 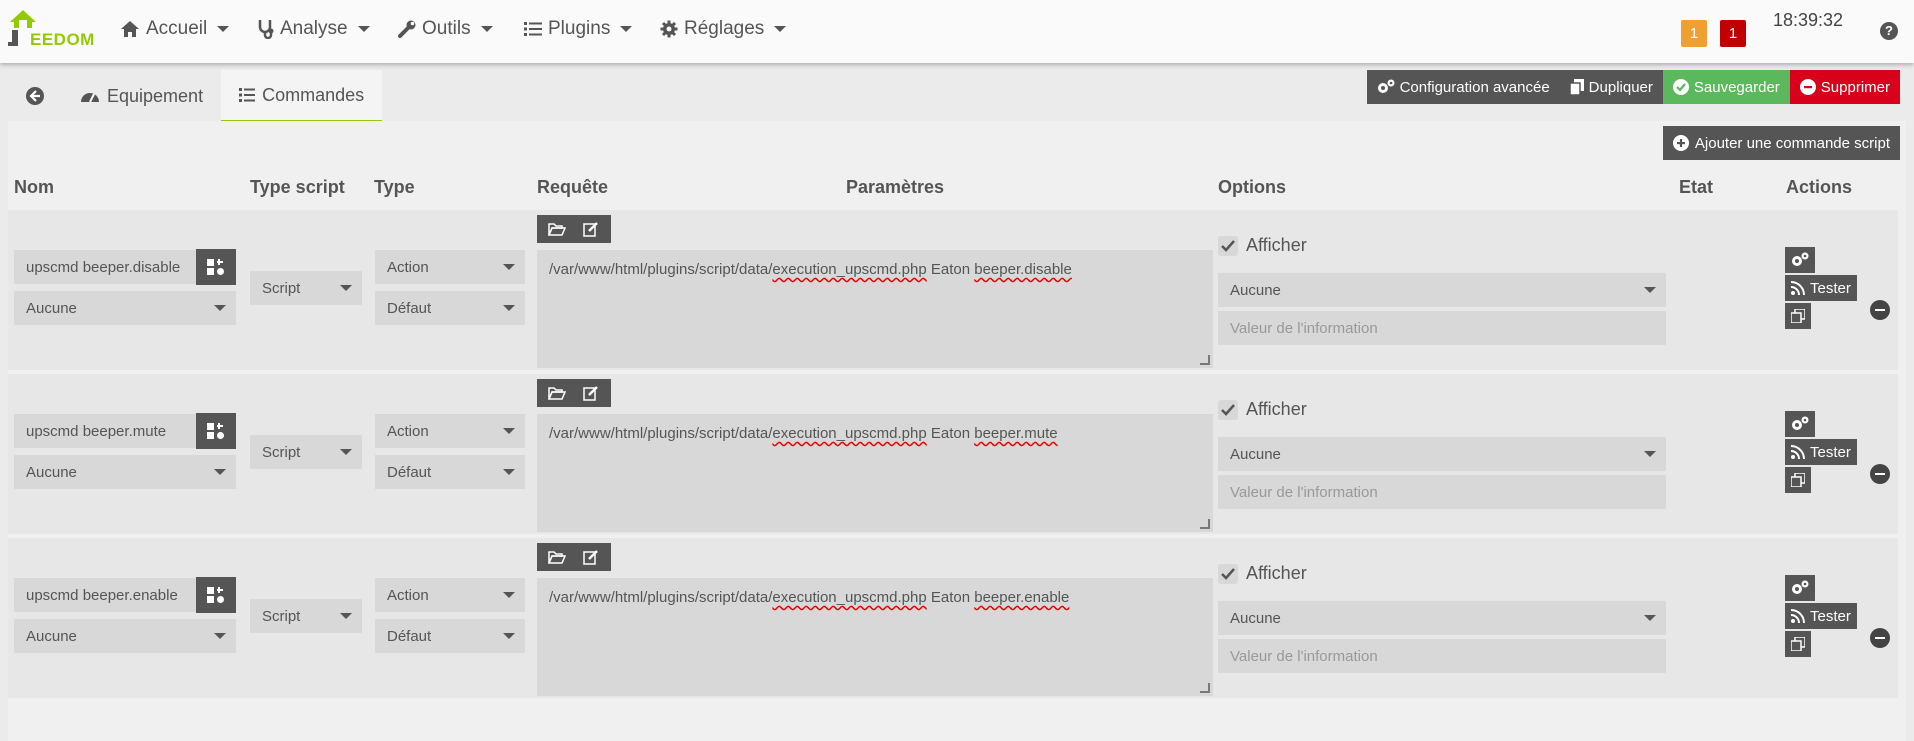 What do you see at coordinates (105, 267) in the screenshot?
I see `command-name-input: upscmd beeper.disable` at bounding box center [105, 267].